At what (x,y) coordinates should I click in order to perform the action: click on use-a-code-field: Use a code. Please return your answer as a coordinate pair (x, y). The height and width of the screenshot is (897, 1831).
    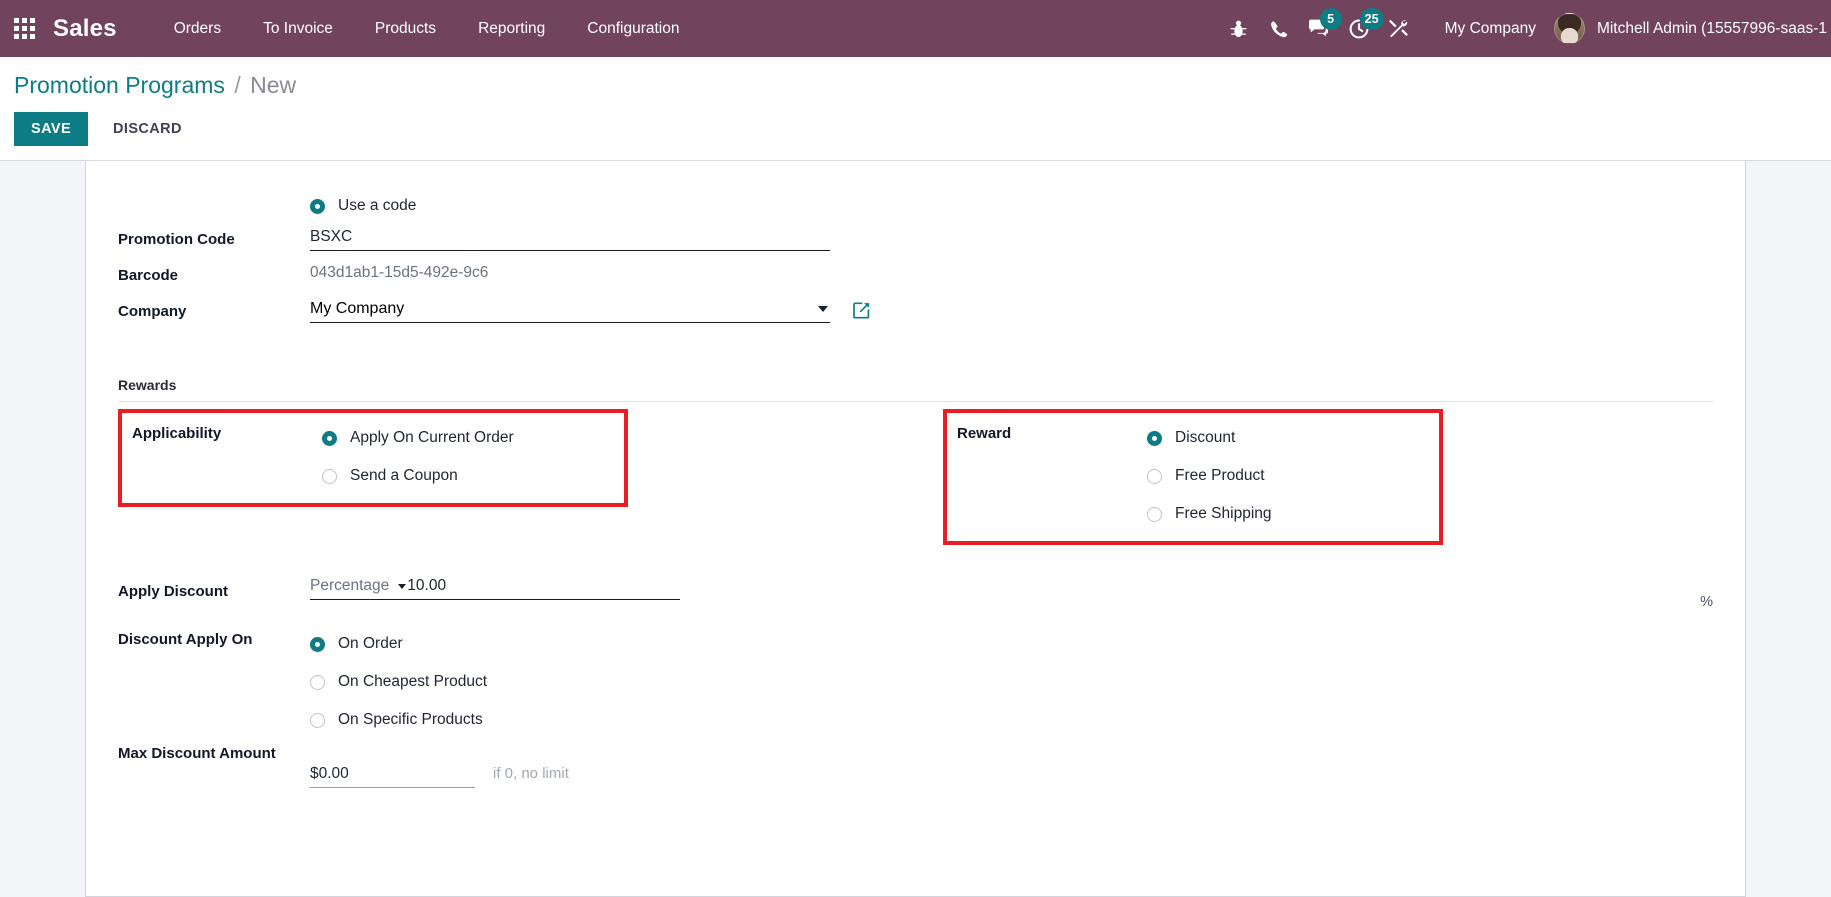
    Looking at the image, I should click on (1011, 206).